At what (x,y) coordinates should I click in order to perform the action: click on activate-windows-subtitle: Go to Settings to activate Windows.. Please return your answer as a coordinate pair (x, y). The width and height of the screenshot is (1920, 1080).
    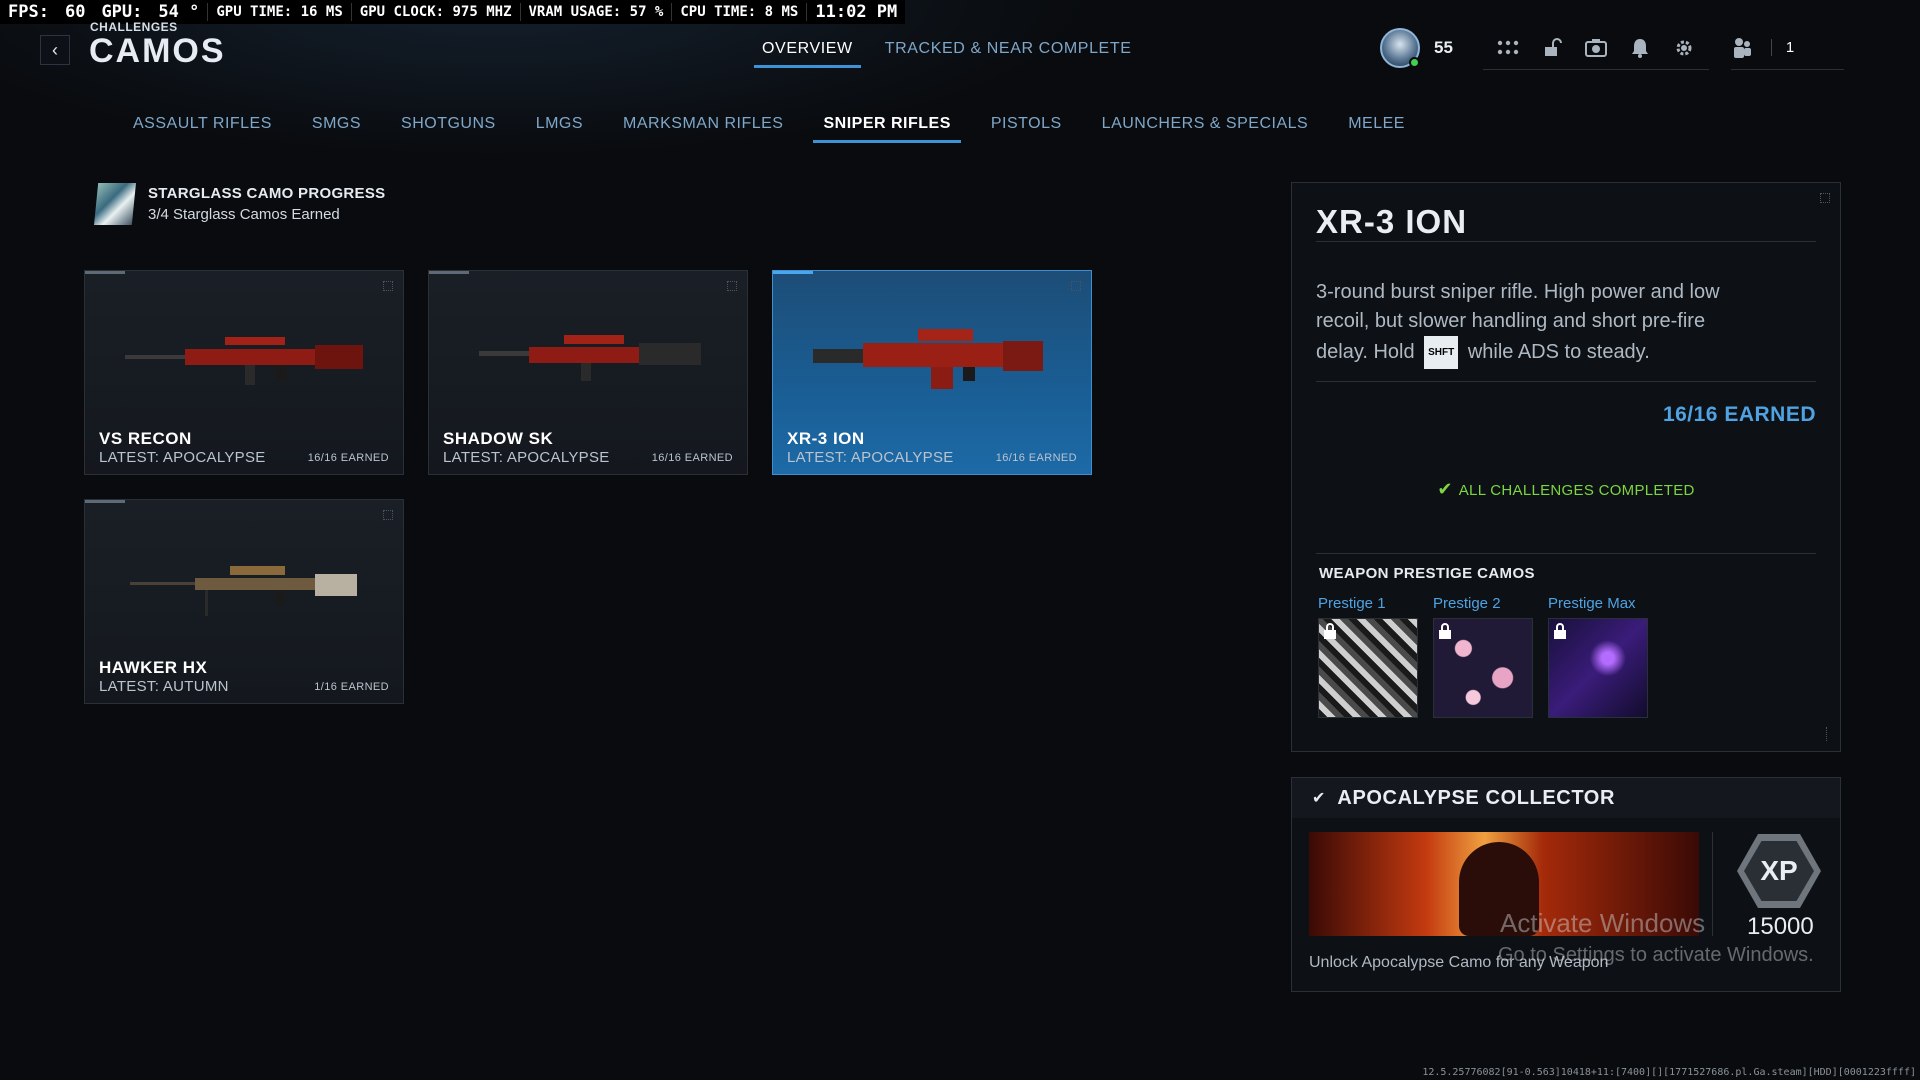
    Looking at the image, I should click on (1656, 955).